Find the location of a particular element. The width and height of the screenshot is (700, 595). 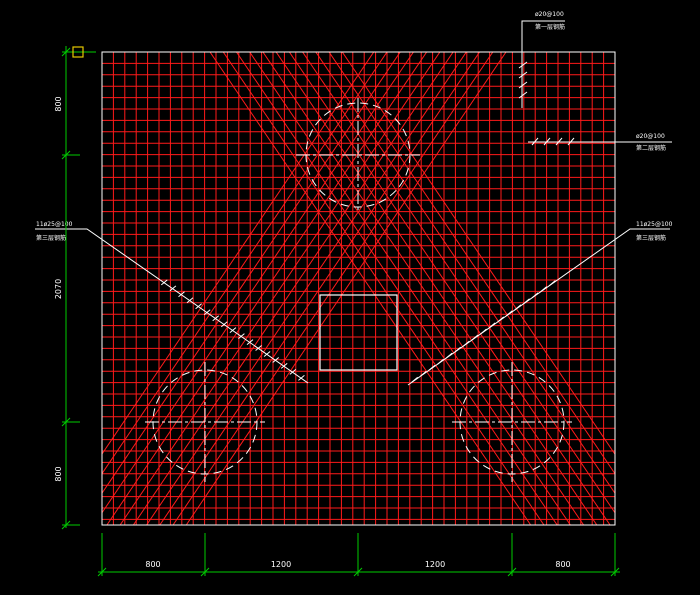

annotation-note: 第二层钢筋 is located at coordinates (651, 148).